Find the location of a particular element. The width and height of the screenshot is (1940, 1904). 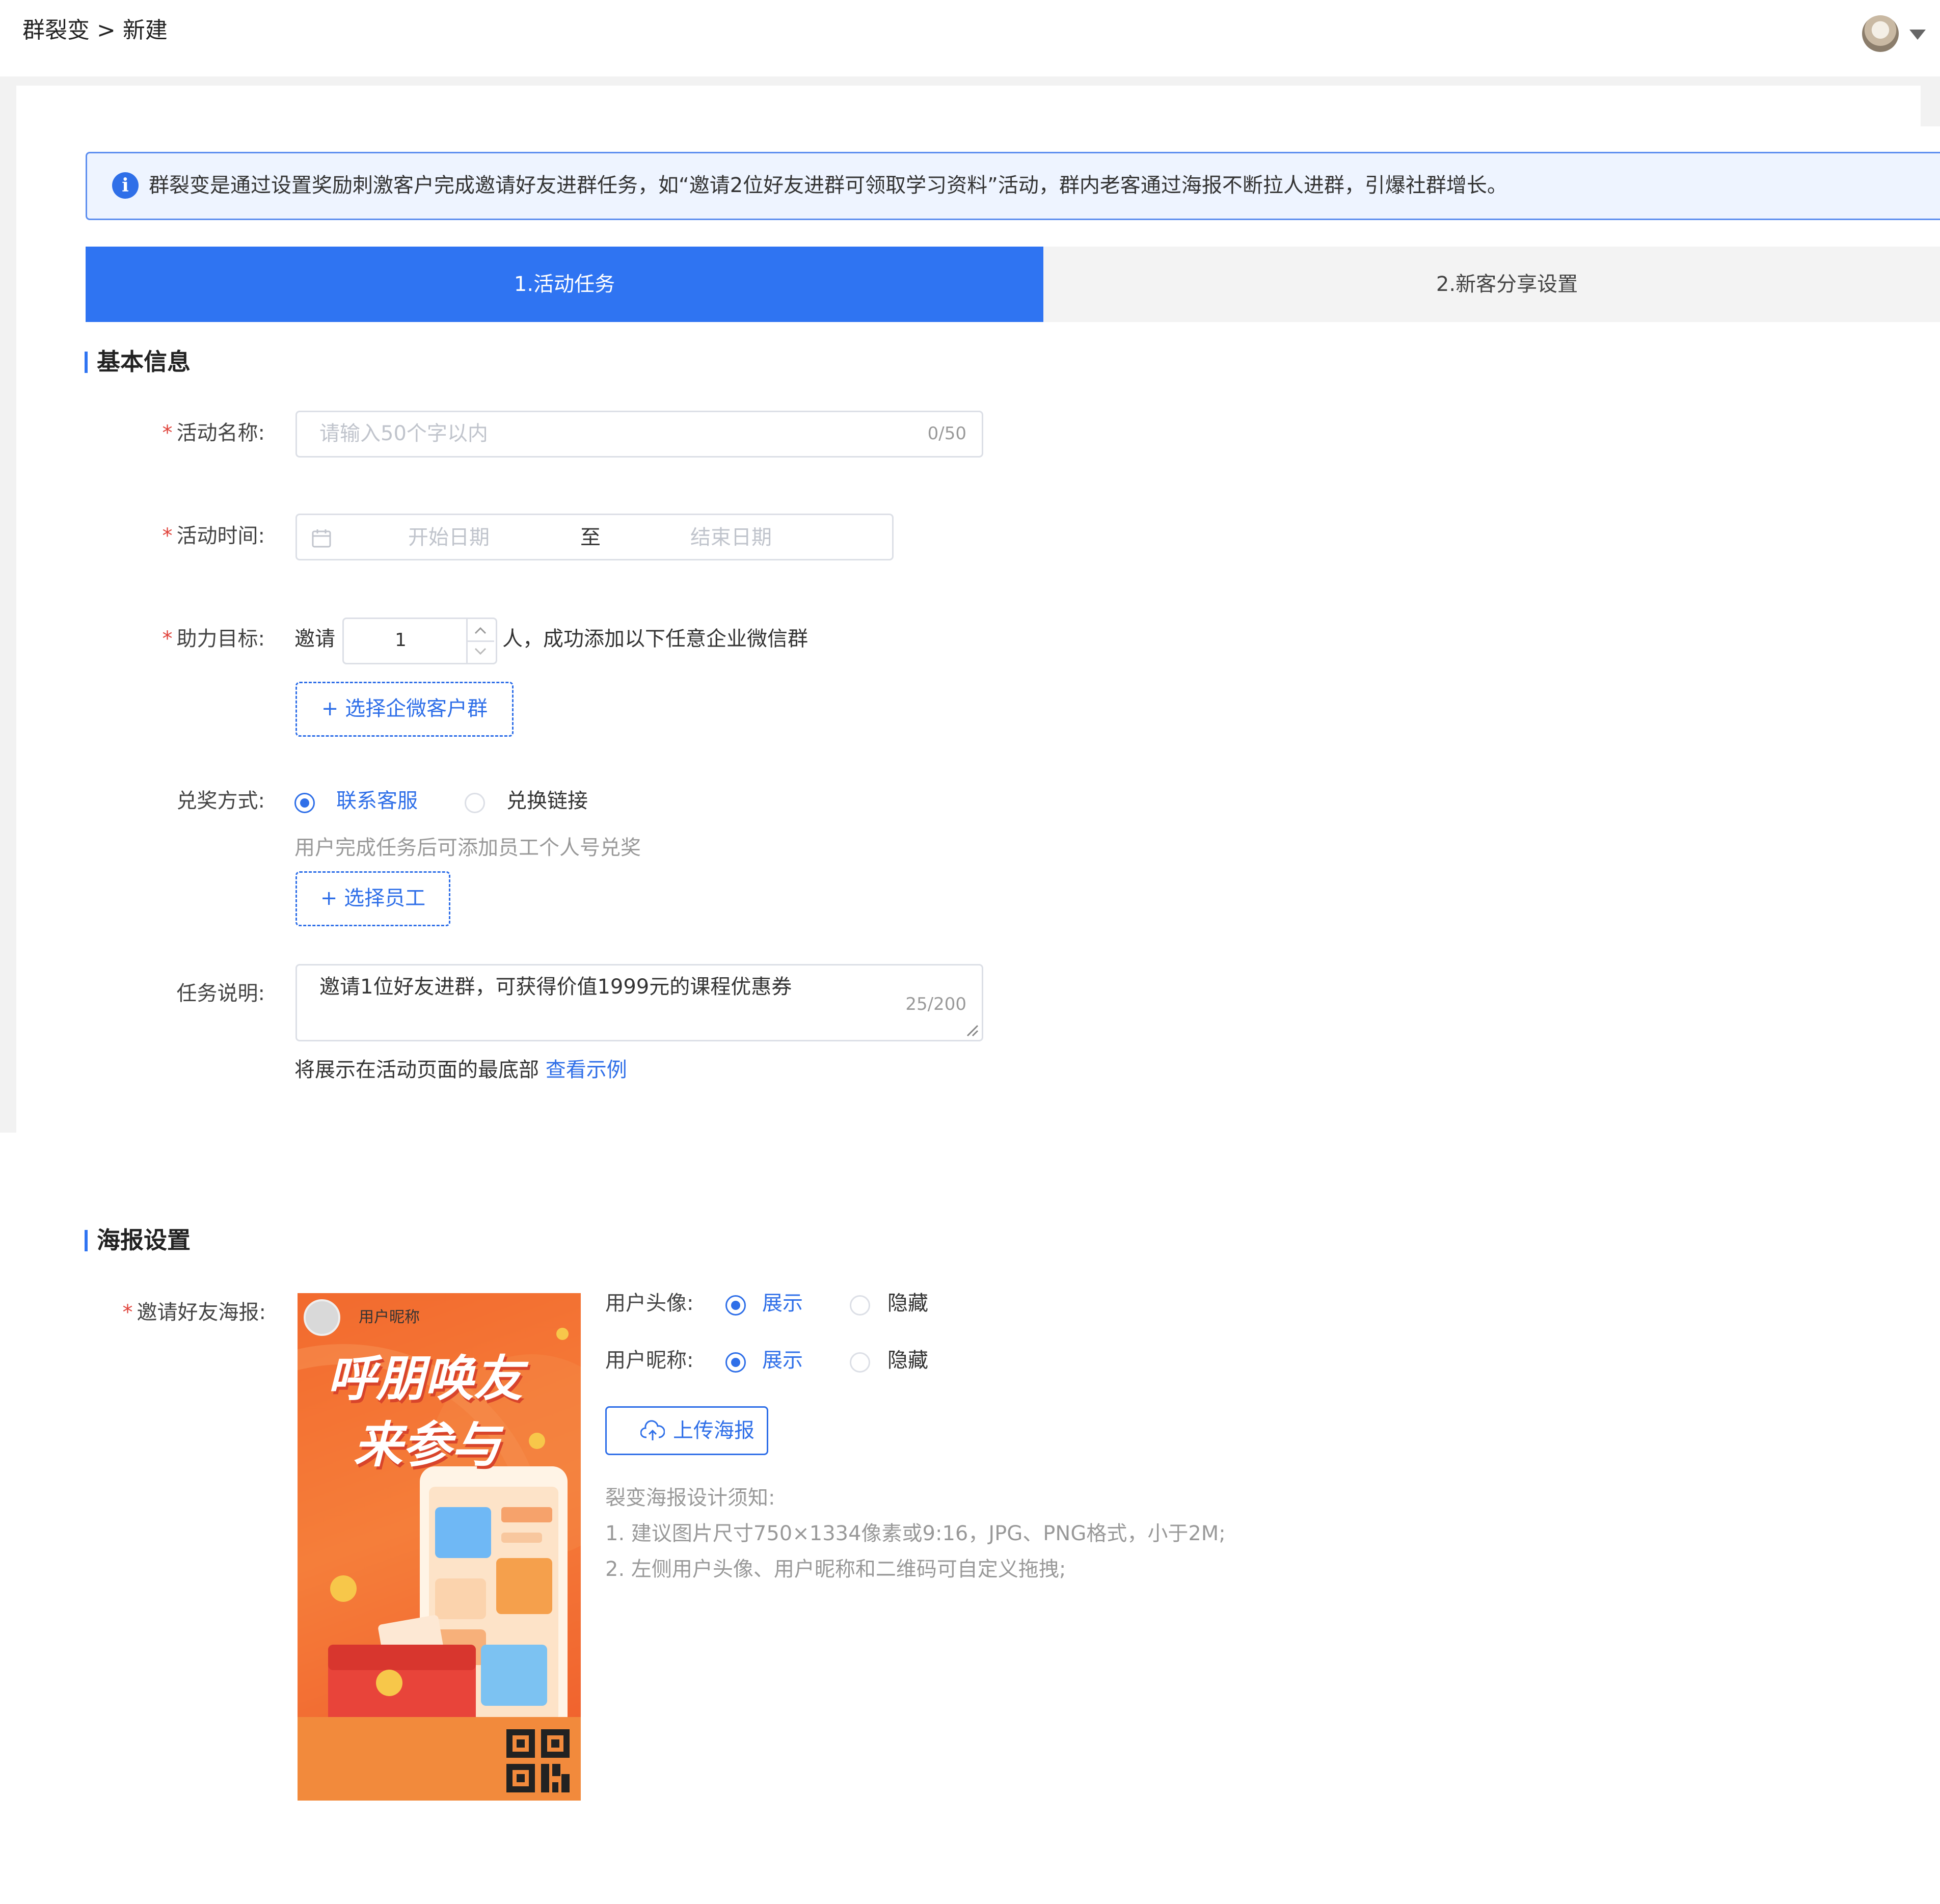

header-divider is located at coordinates (970, 81).